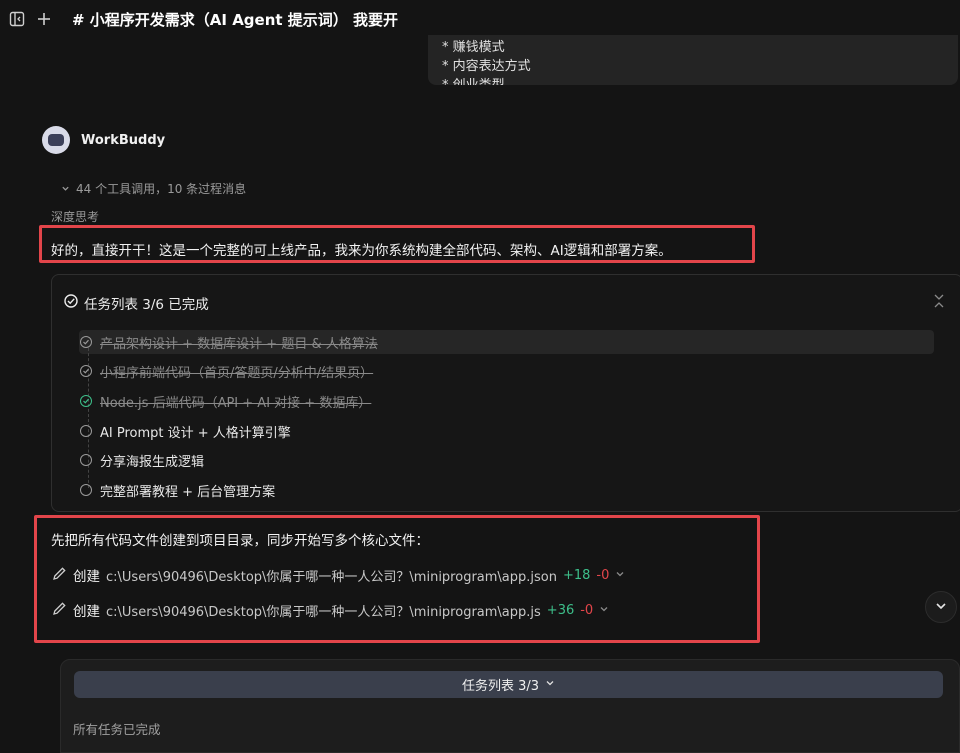  What do you see at coordinates (123, 140) in the screenshot?
I see `assistant-name: WorkBuddy` at bounding box center [123, 140].